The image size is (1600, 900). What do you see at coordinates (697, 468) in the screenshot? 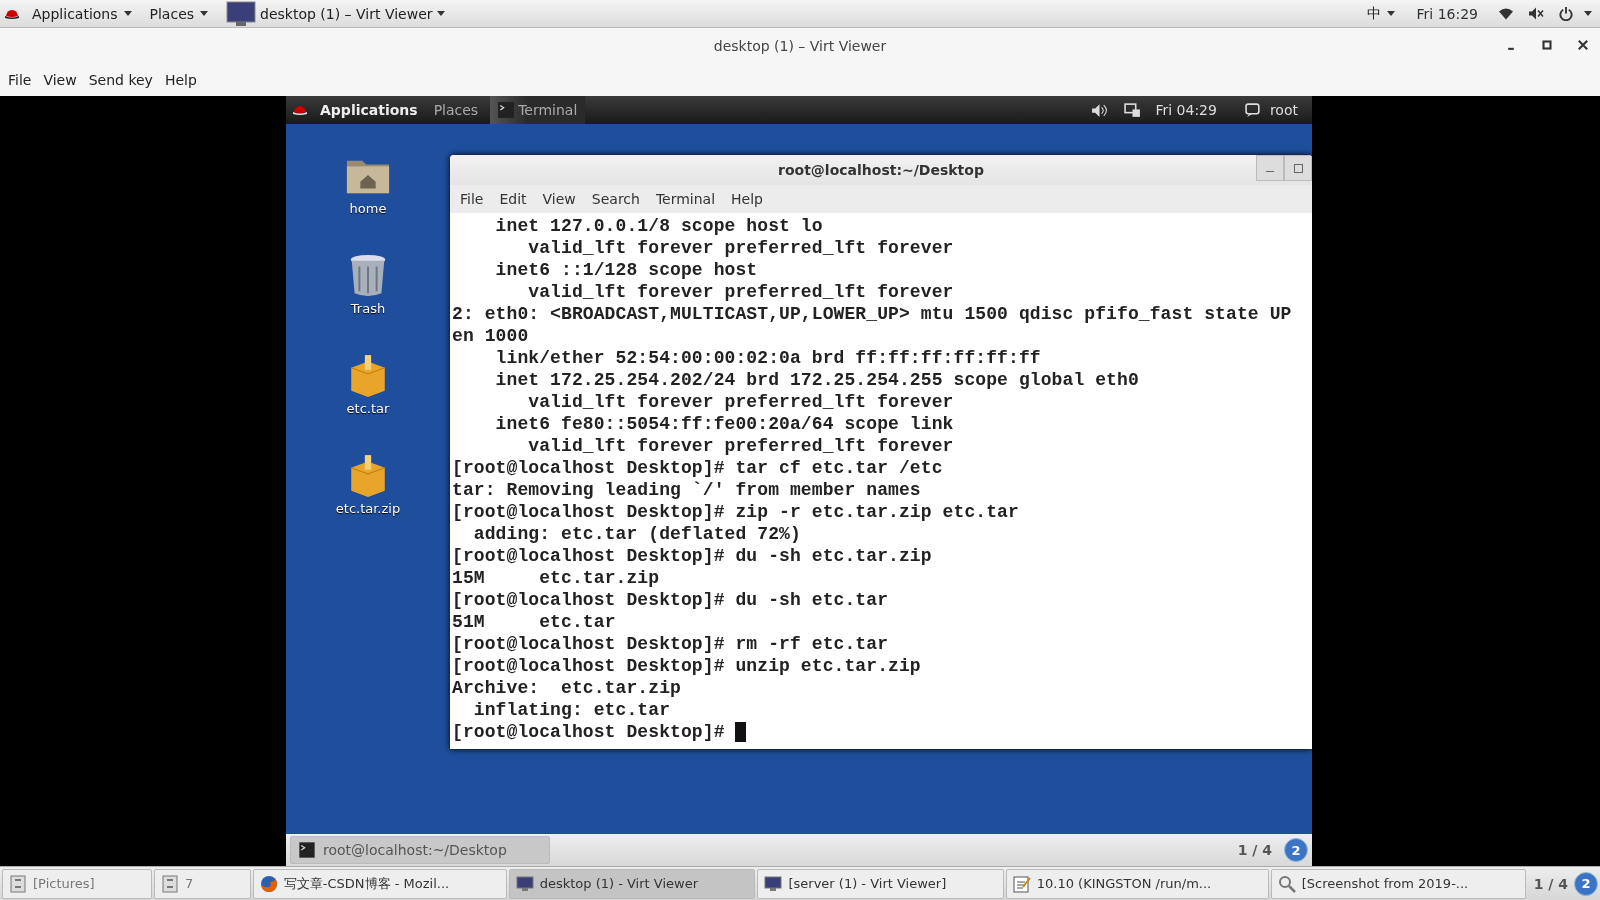
I see `terminal-line: [root@localhost Desktop]# tar cf etc.tar /etc` at bounding box center [697, 468].